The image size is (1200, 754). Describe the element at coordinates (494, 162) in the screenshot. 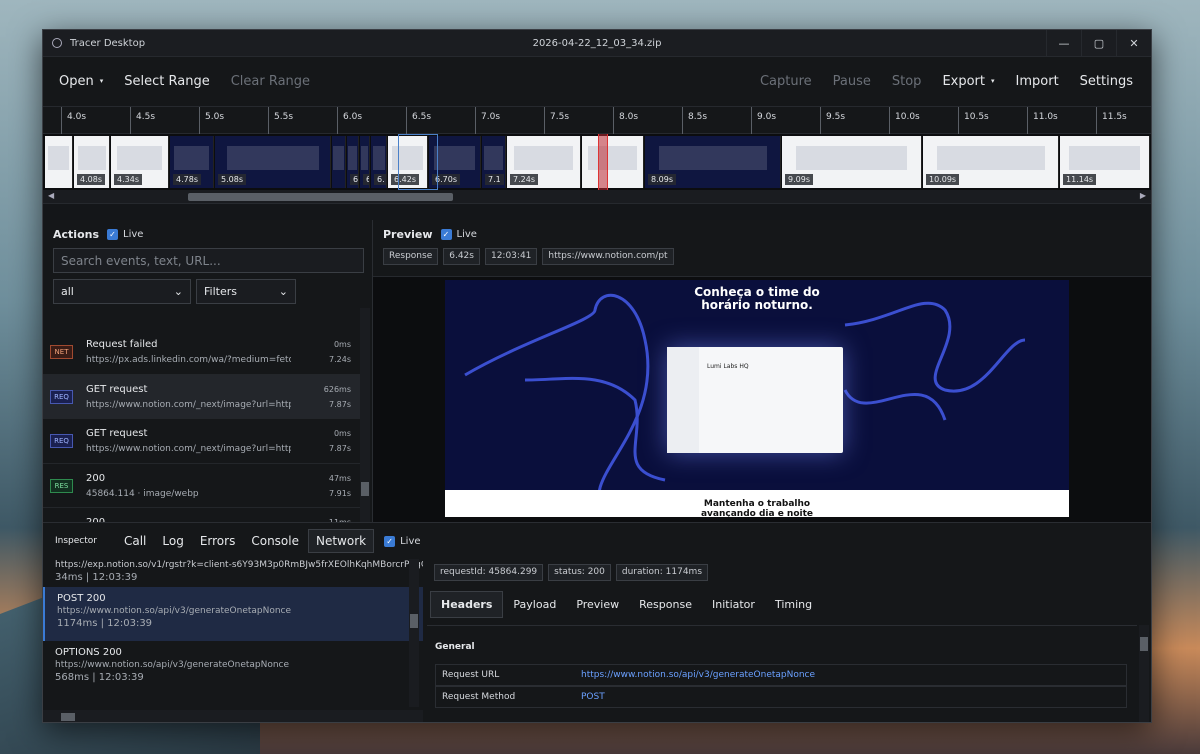

I see `filmstrip-frame: 7.1` at that location.